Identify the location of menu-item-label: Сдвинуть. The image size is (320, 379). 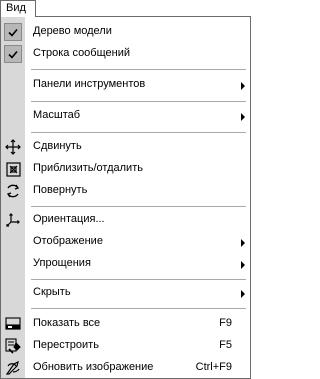
(57, 146).